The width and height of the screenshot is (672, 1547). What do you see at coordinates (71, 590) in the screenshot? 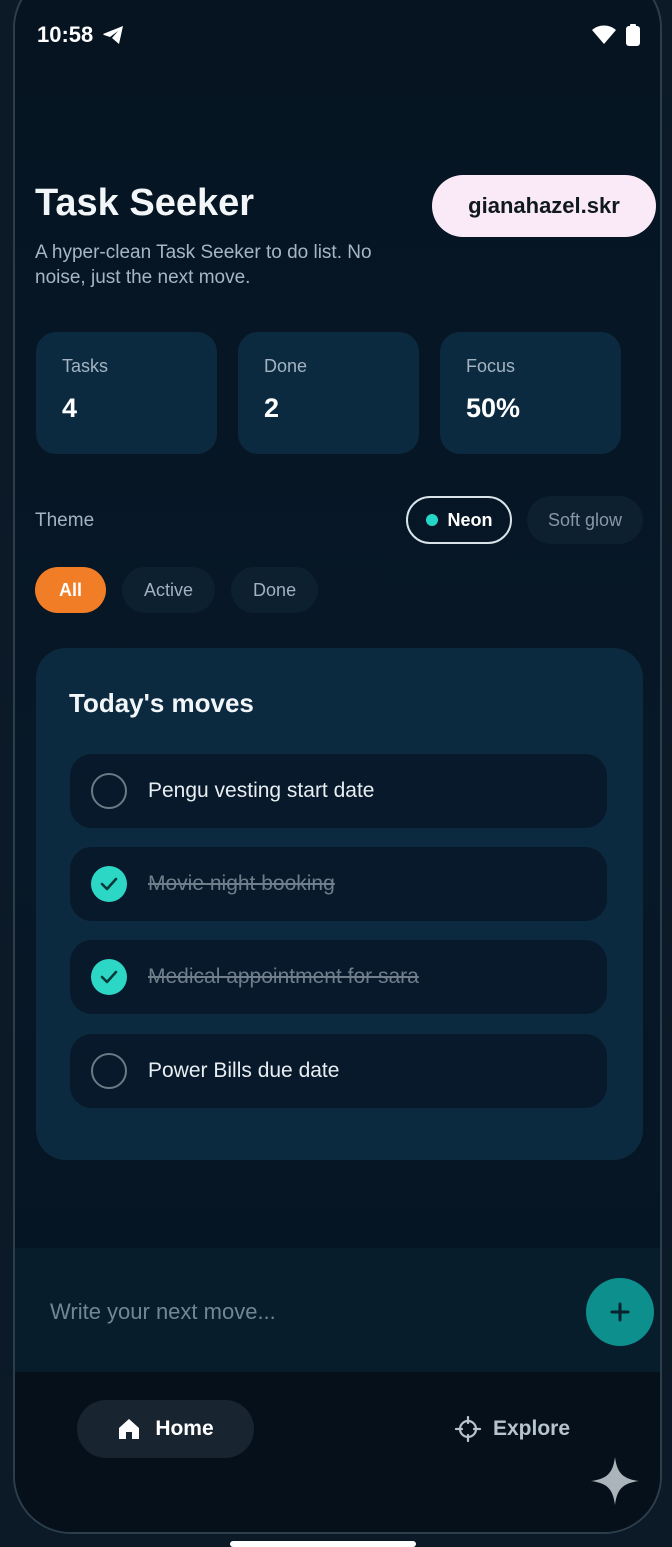
I see `filter-all: All` at bounding box center [71, 590].